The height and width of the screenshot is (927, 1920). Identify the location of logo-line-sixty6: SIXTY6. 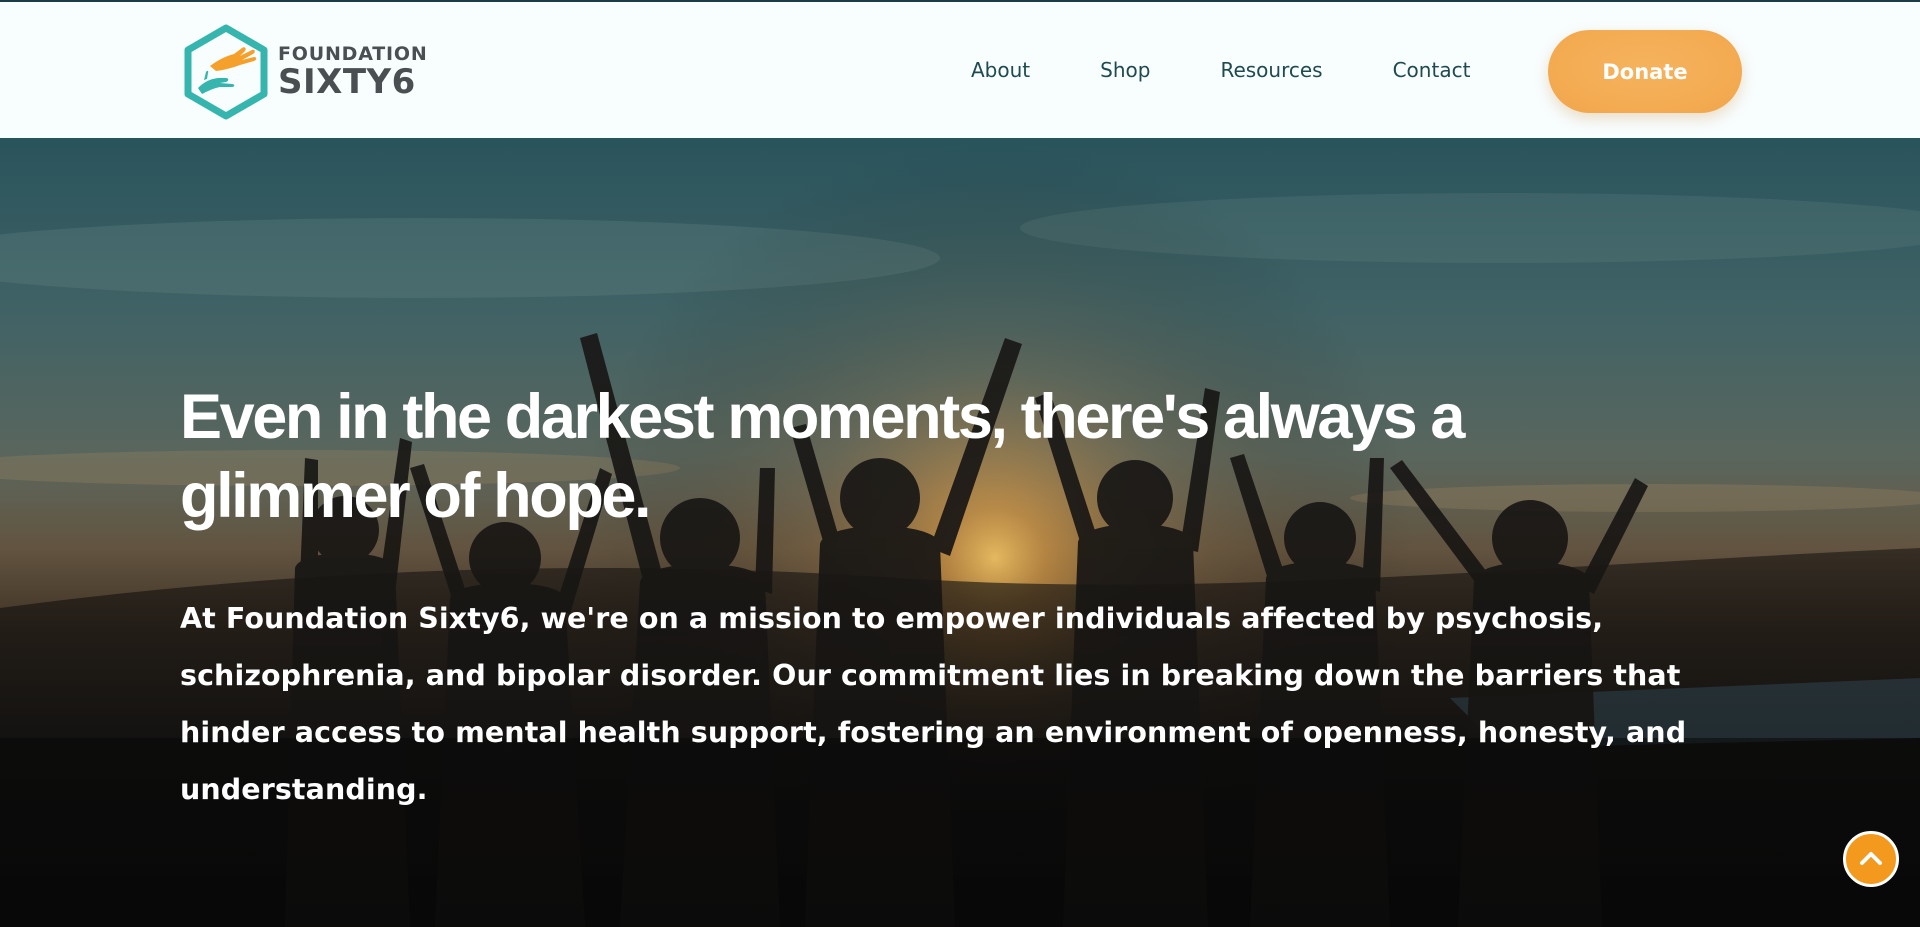
(347, 82).